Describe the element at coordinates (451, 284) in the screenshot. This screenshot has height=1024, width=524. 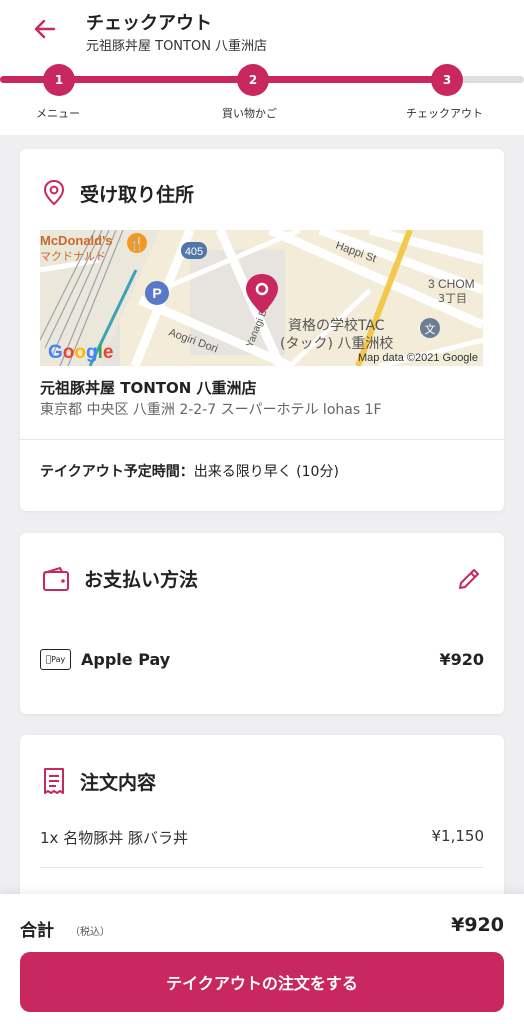
I see `map-label-chome: 3 CHOM` at that location.